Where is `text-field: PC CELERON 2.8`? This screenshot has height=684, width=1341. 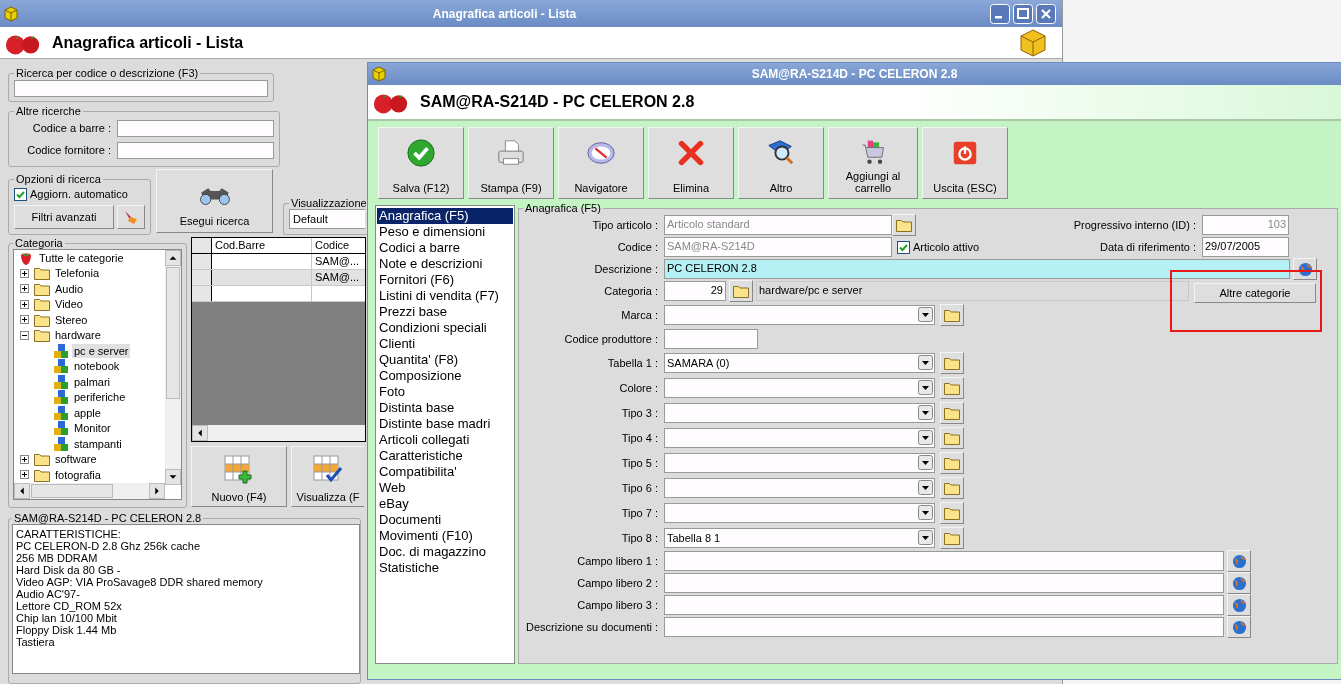
text-field: PC CELERON 2.8 is located at coordinates (977, 269).